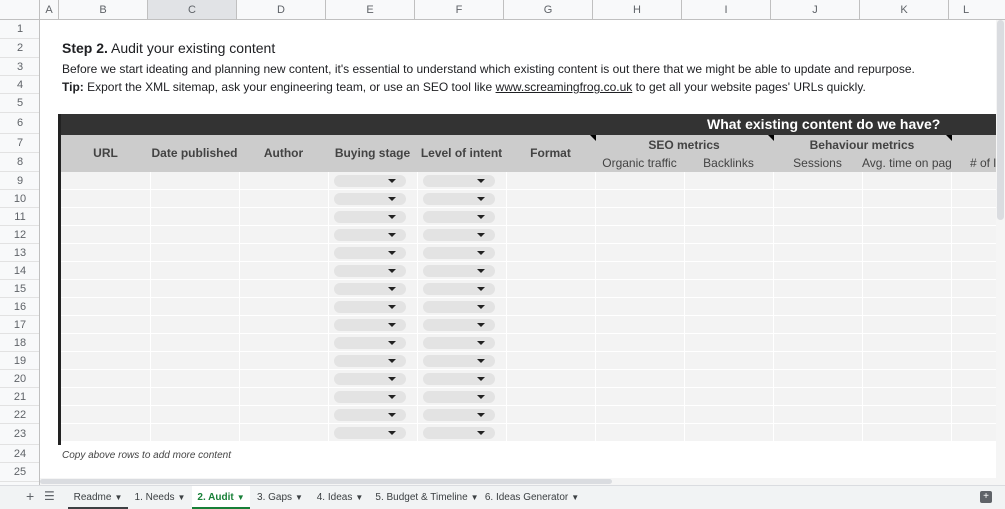  I want to click on horizontal-scroll-thumb, so click(326, 481).